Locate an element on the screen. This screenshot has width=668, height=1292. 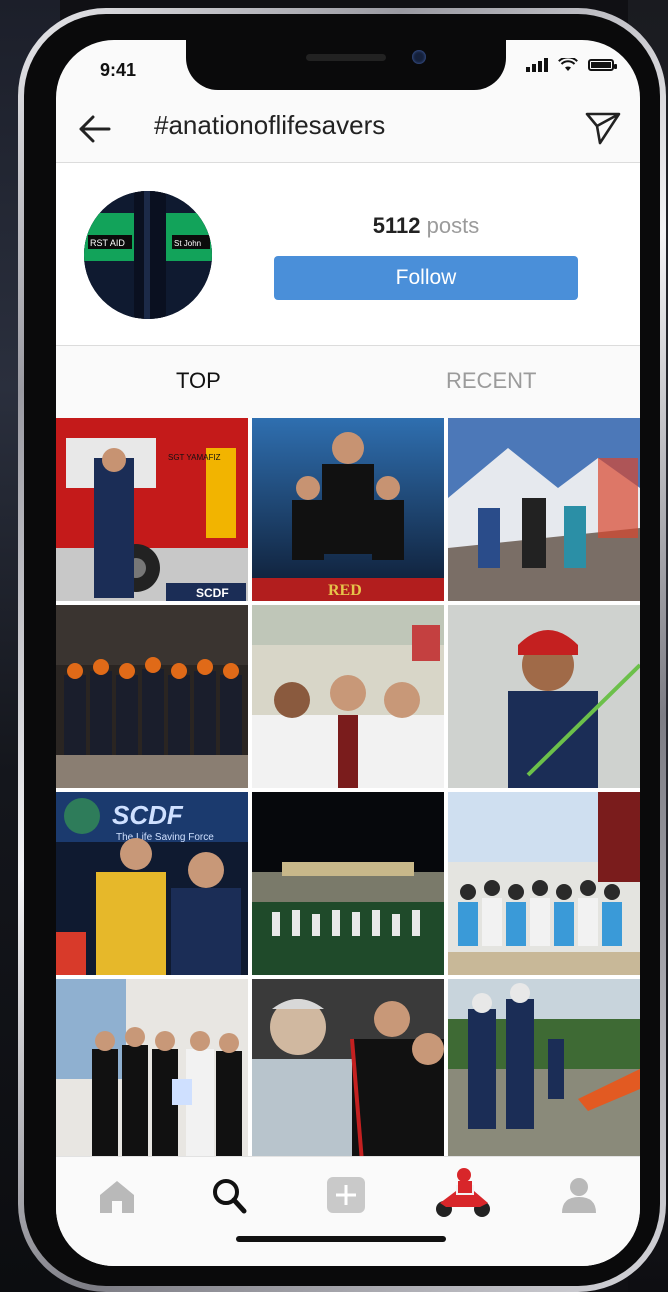
photo-field-ops is located at coordinates (544, 1070).